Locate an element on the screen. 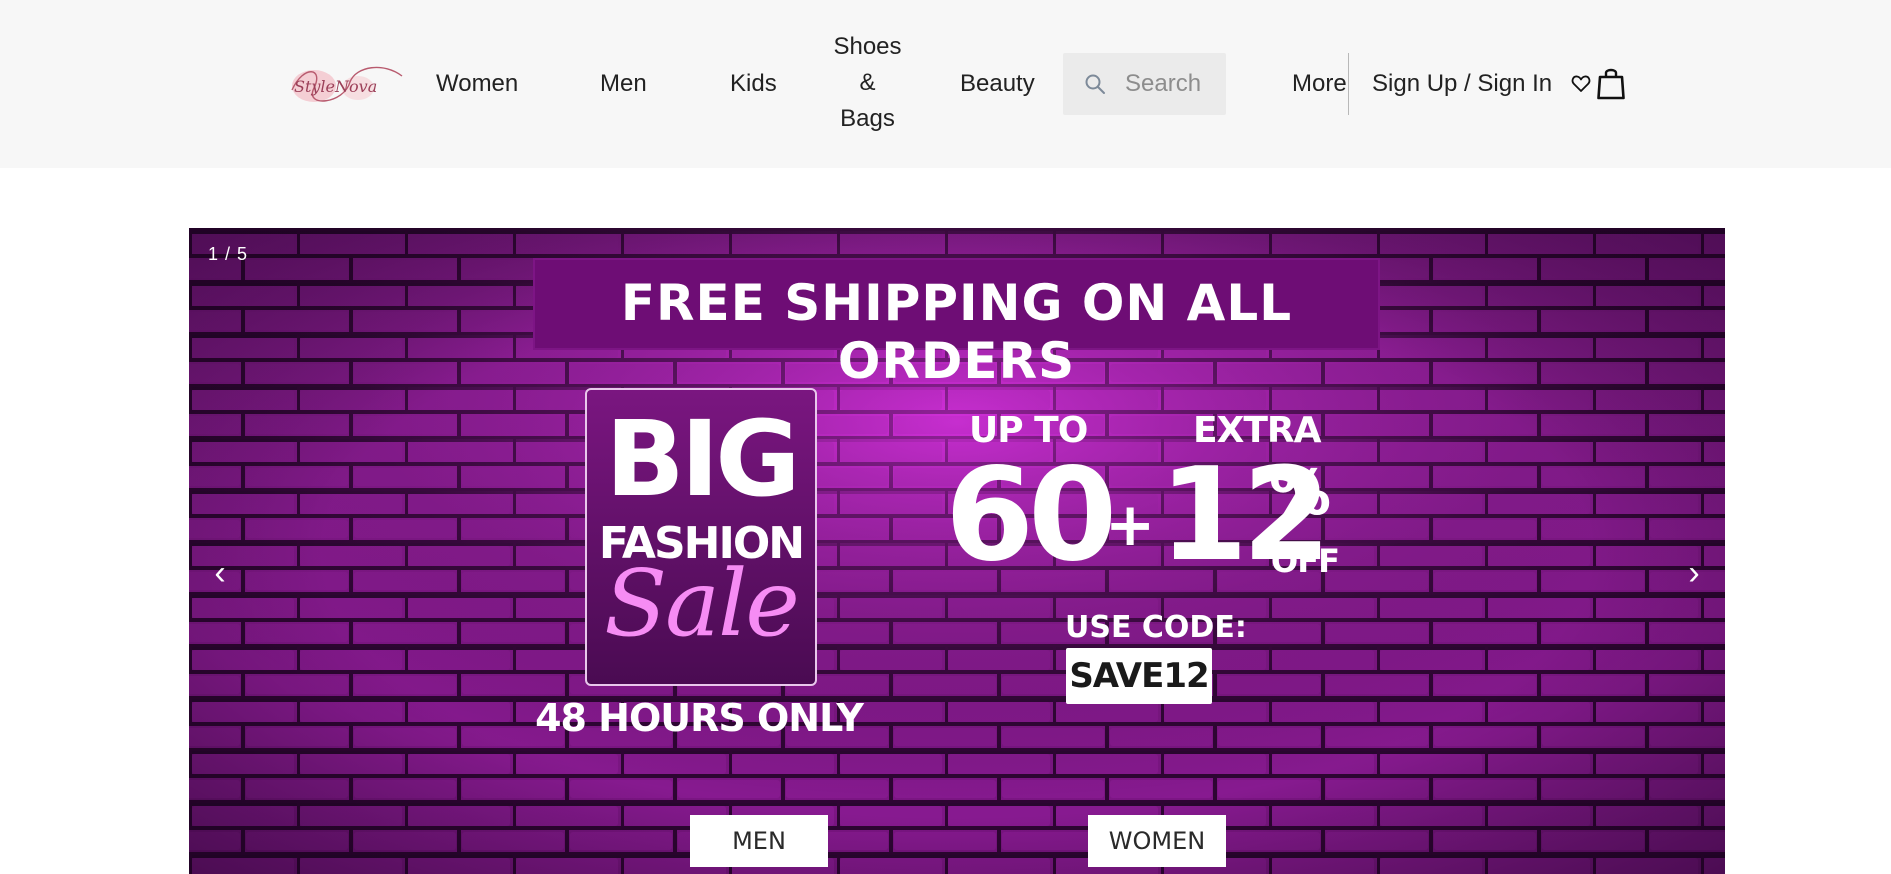 This screenshot has height=874, width=1891. slide-counter: 1 / 5 is located at coordinates (228, 254).